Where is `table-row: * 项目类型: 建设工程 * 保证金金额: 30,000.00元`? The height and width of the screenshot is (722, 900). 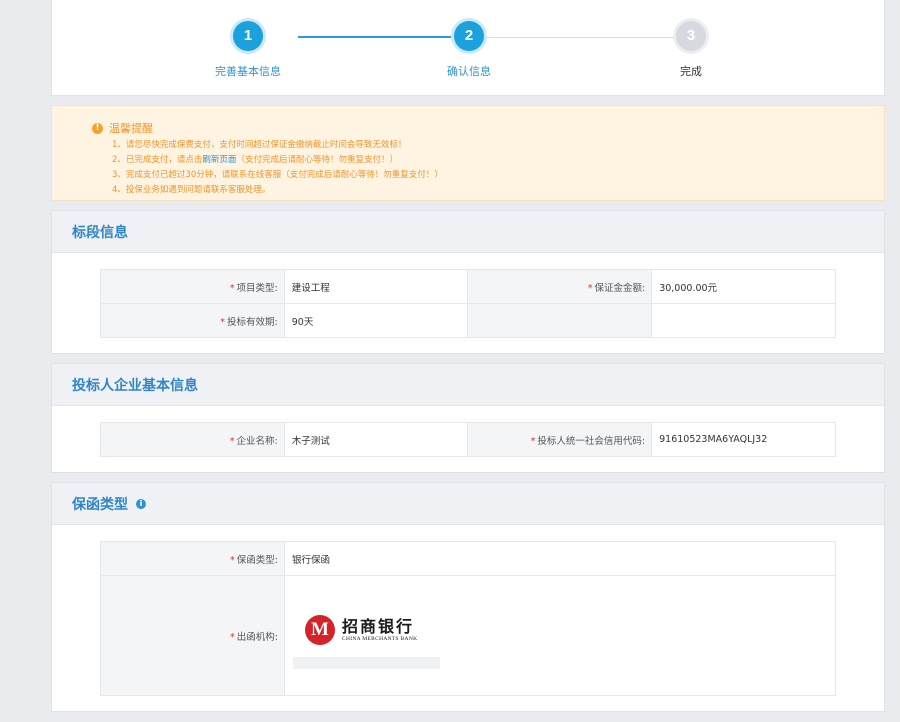 table-row: * 项目类型: 建设工程 * 保证金金额: 30,000.00元 is located at coordinates (468, 286).